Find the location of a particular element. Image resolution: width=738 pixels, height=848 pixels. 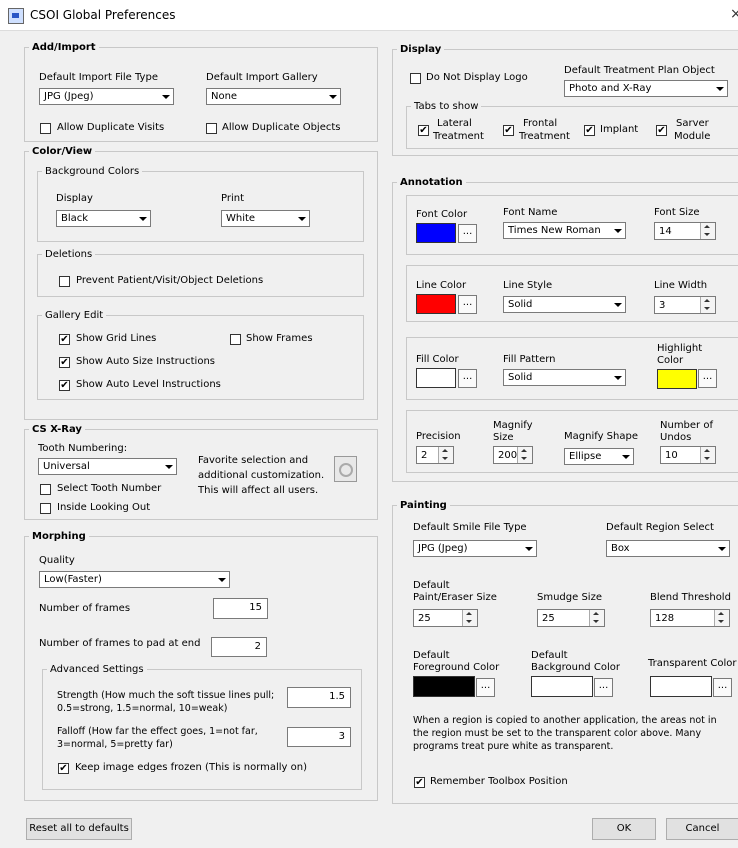

line-color-swatch is located at coordinates (436, 304).